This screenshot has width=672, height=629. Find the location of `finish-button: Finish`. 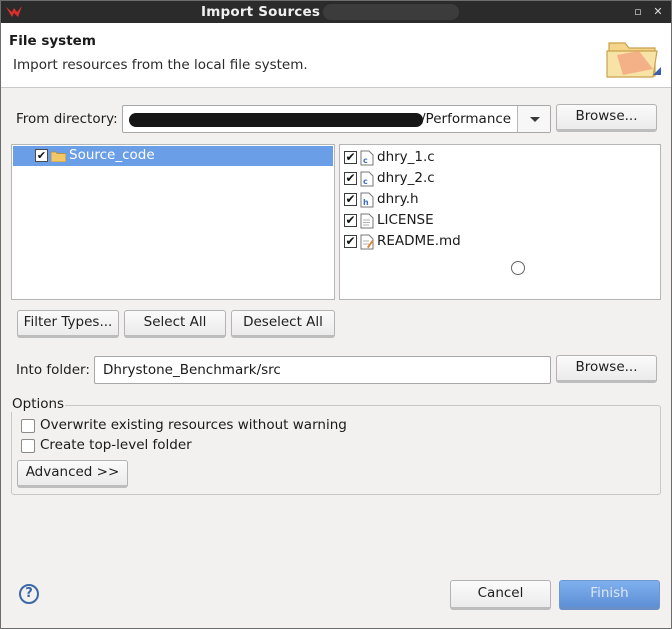

finish-button: Finish is located at coordinates (609, 595).